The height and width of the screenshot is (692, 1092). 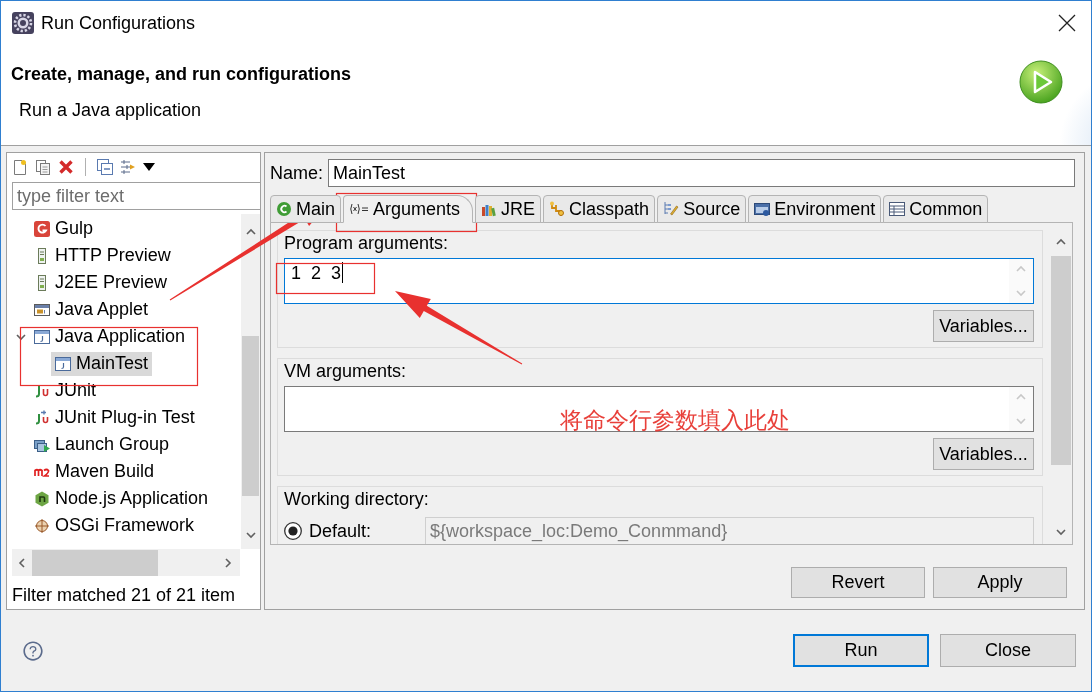 I want to click on tree-item: Maven Build, so click(x=94, y=471).